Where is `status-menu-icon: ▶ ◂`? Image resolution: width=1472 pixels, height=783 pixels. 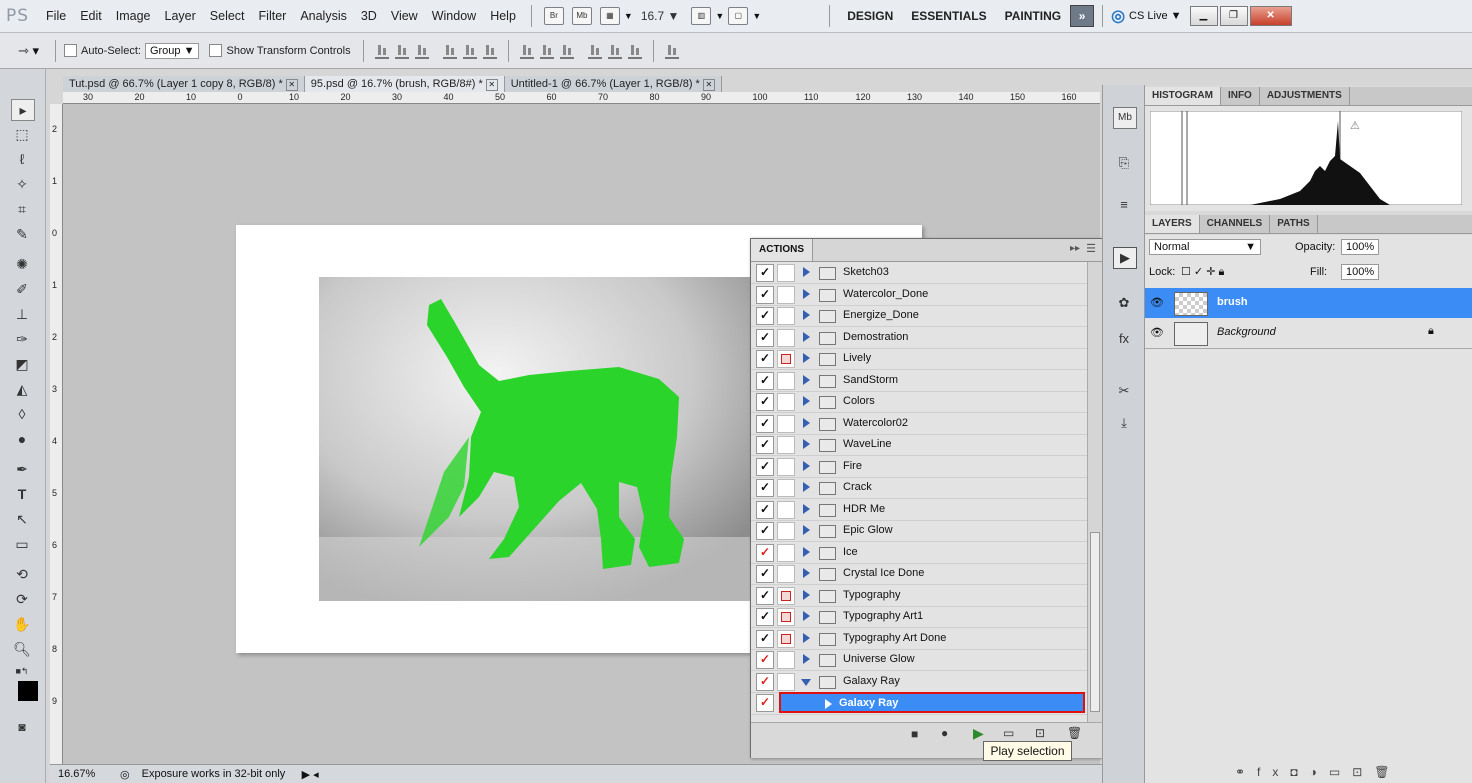 status-menu-icon: ▶ ◂ is located at coordinates (310, 774).